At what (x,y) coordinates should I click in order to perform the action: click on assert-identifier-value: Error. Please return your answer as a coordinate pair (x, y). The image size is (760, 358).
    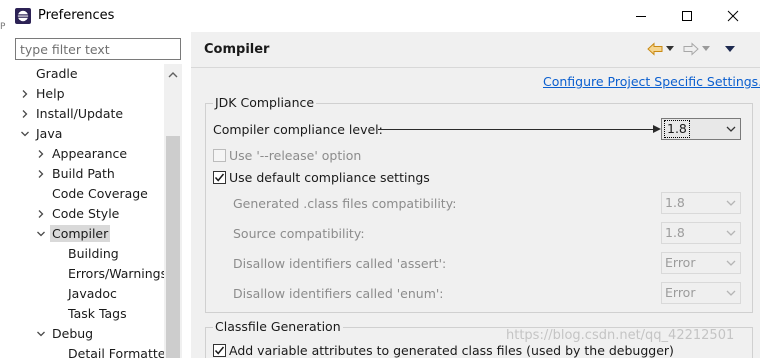
    Looking at the image, I should click on (680, 262).